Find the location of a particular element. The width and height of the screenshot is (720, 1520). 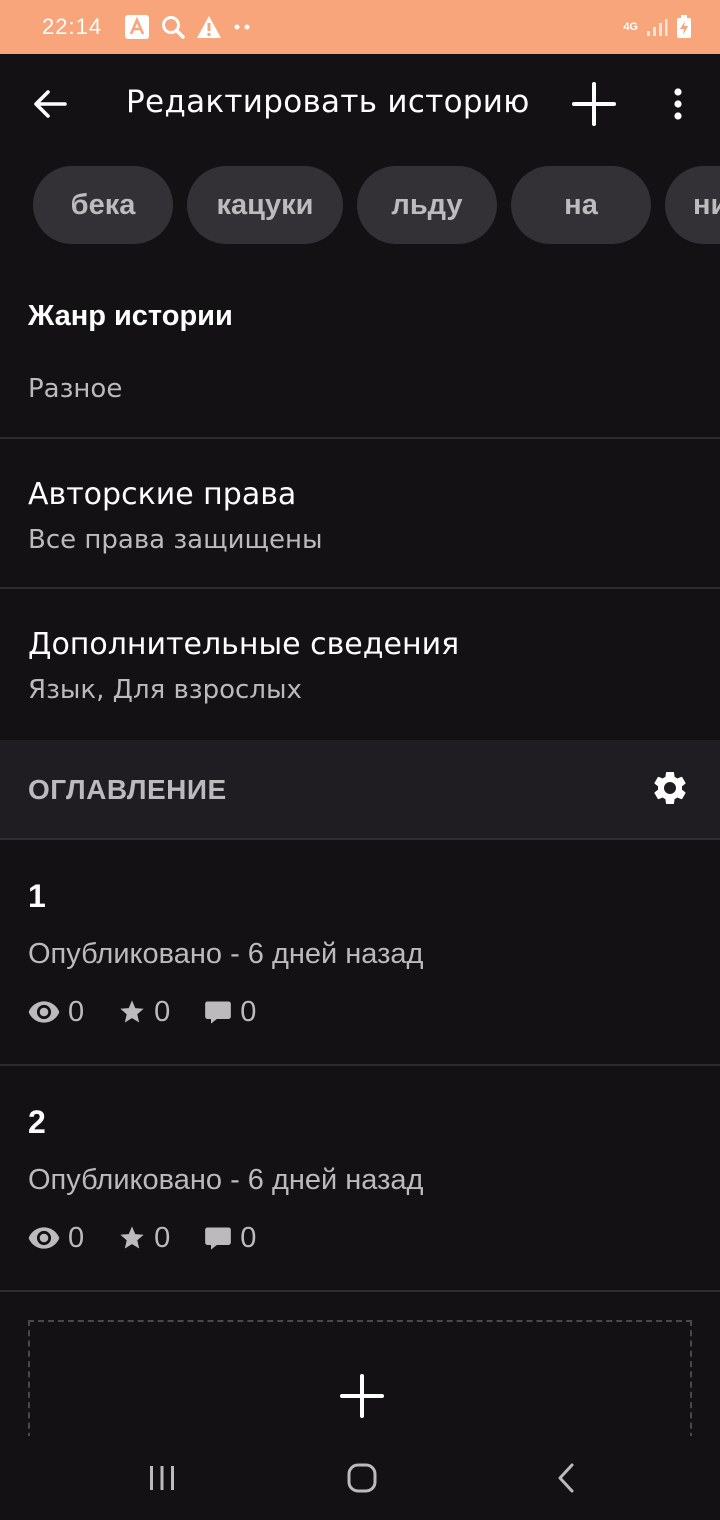

add-part-button is located at coordinates (594, 104).